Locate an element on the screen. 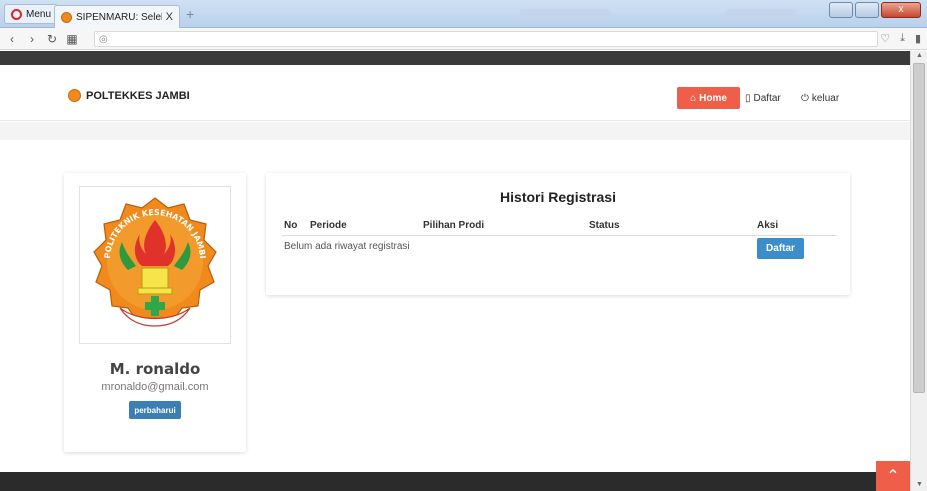 This screenshot has height=491, width=927. browser-titlebar: Menu SIPENMARU: Seleksi Pener X + ▽ x is located at coordinates (463, 14).